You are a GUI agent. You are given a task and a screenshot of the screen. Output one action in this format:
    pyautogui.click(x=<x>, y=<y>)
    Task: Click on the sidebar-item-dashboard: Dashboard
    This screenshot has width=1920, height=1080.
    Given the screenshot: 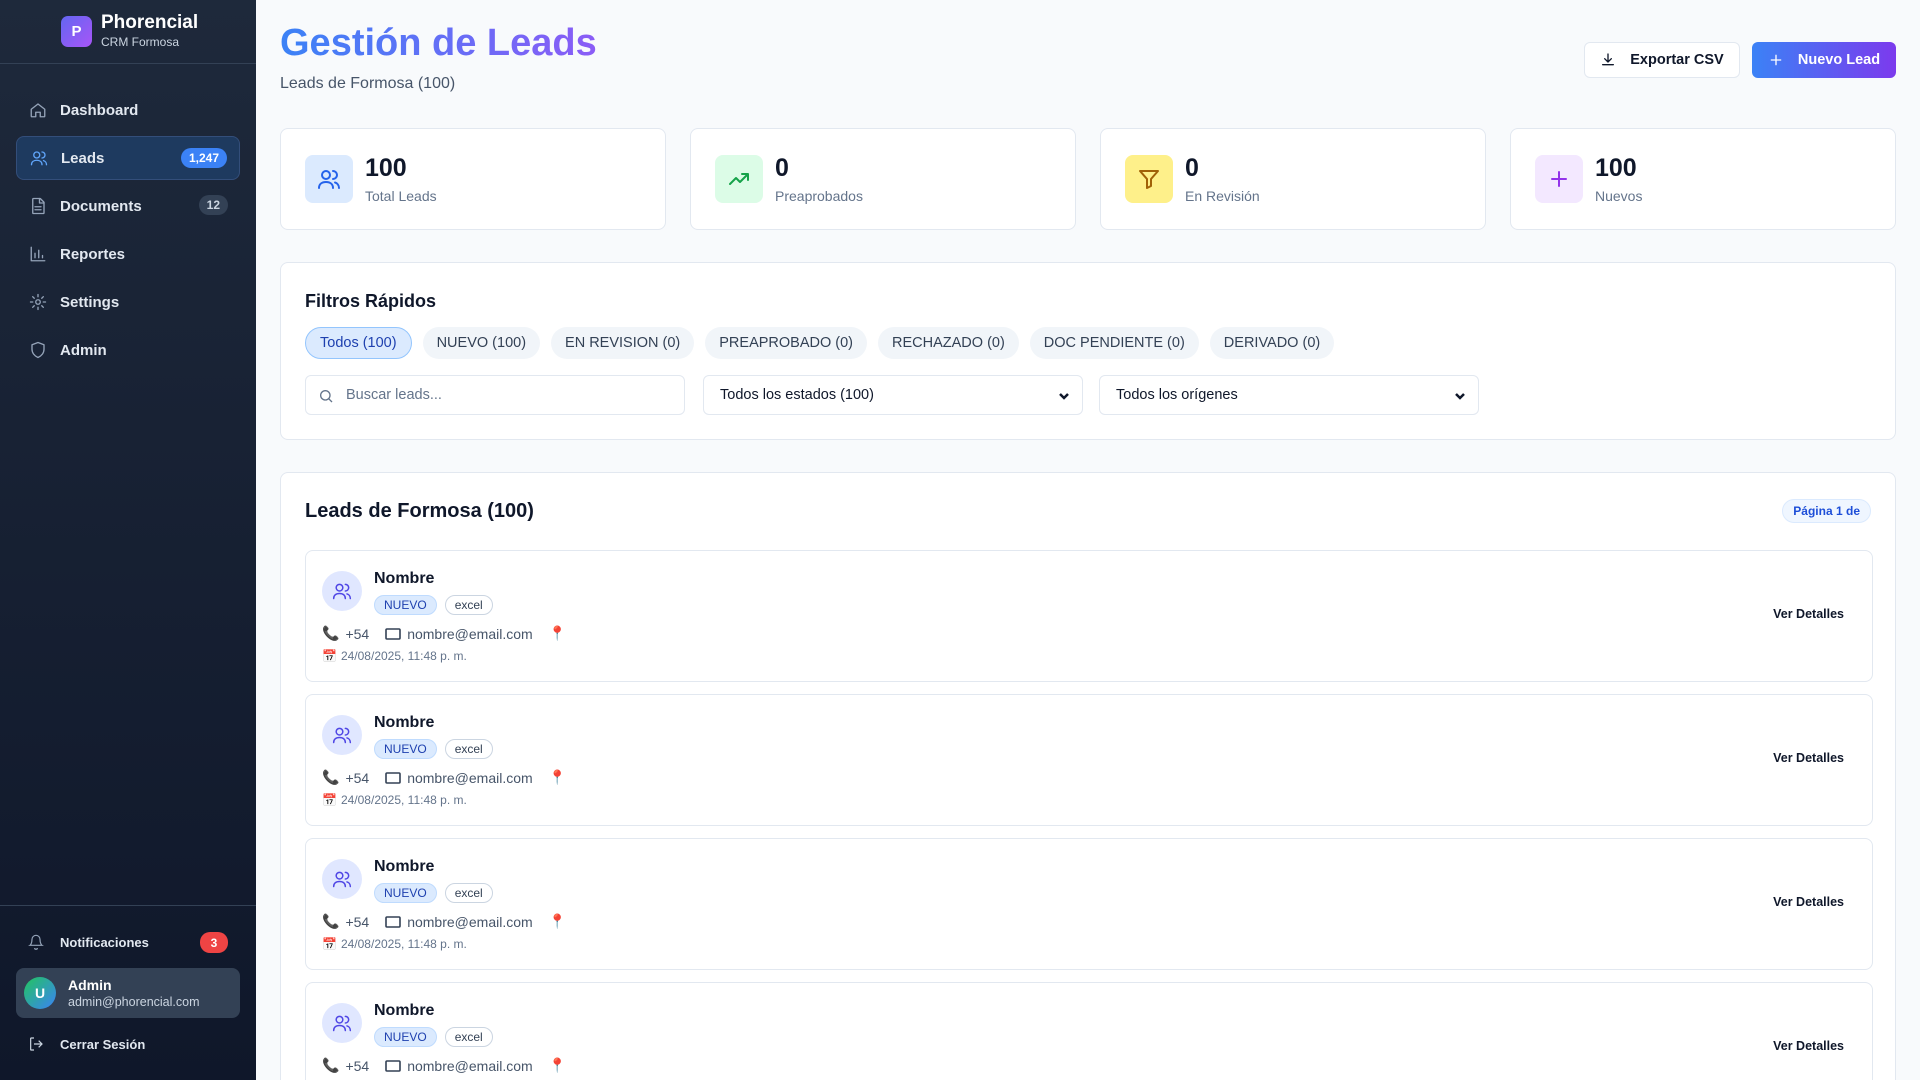 What is the action you would take?
    pyautogui.click(x=128, y=110)
    